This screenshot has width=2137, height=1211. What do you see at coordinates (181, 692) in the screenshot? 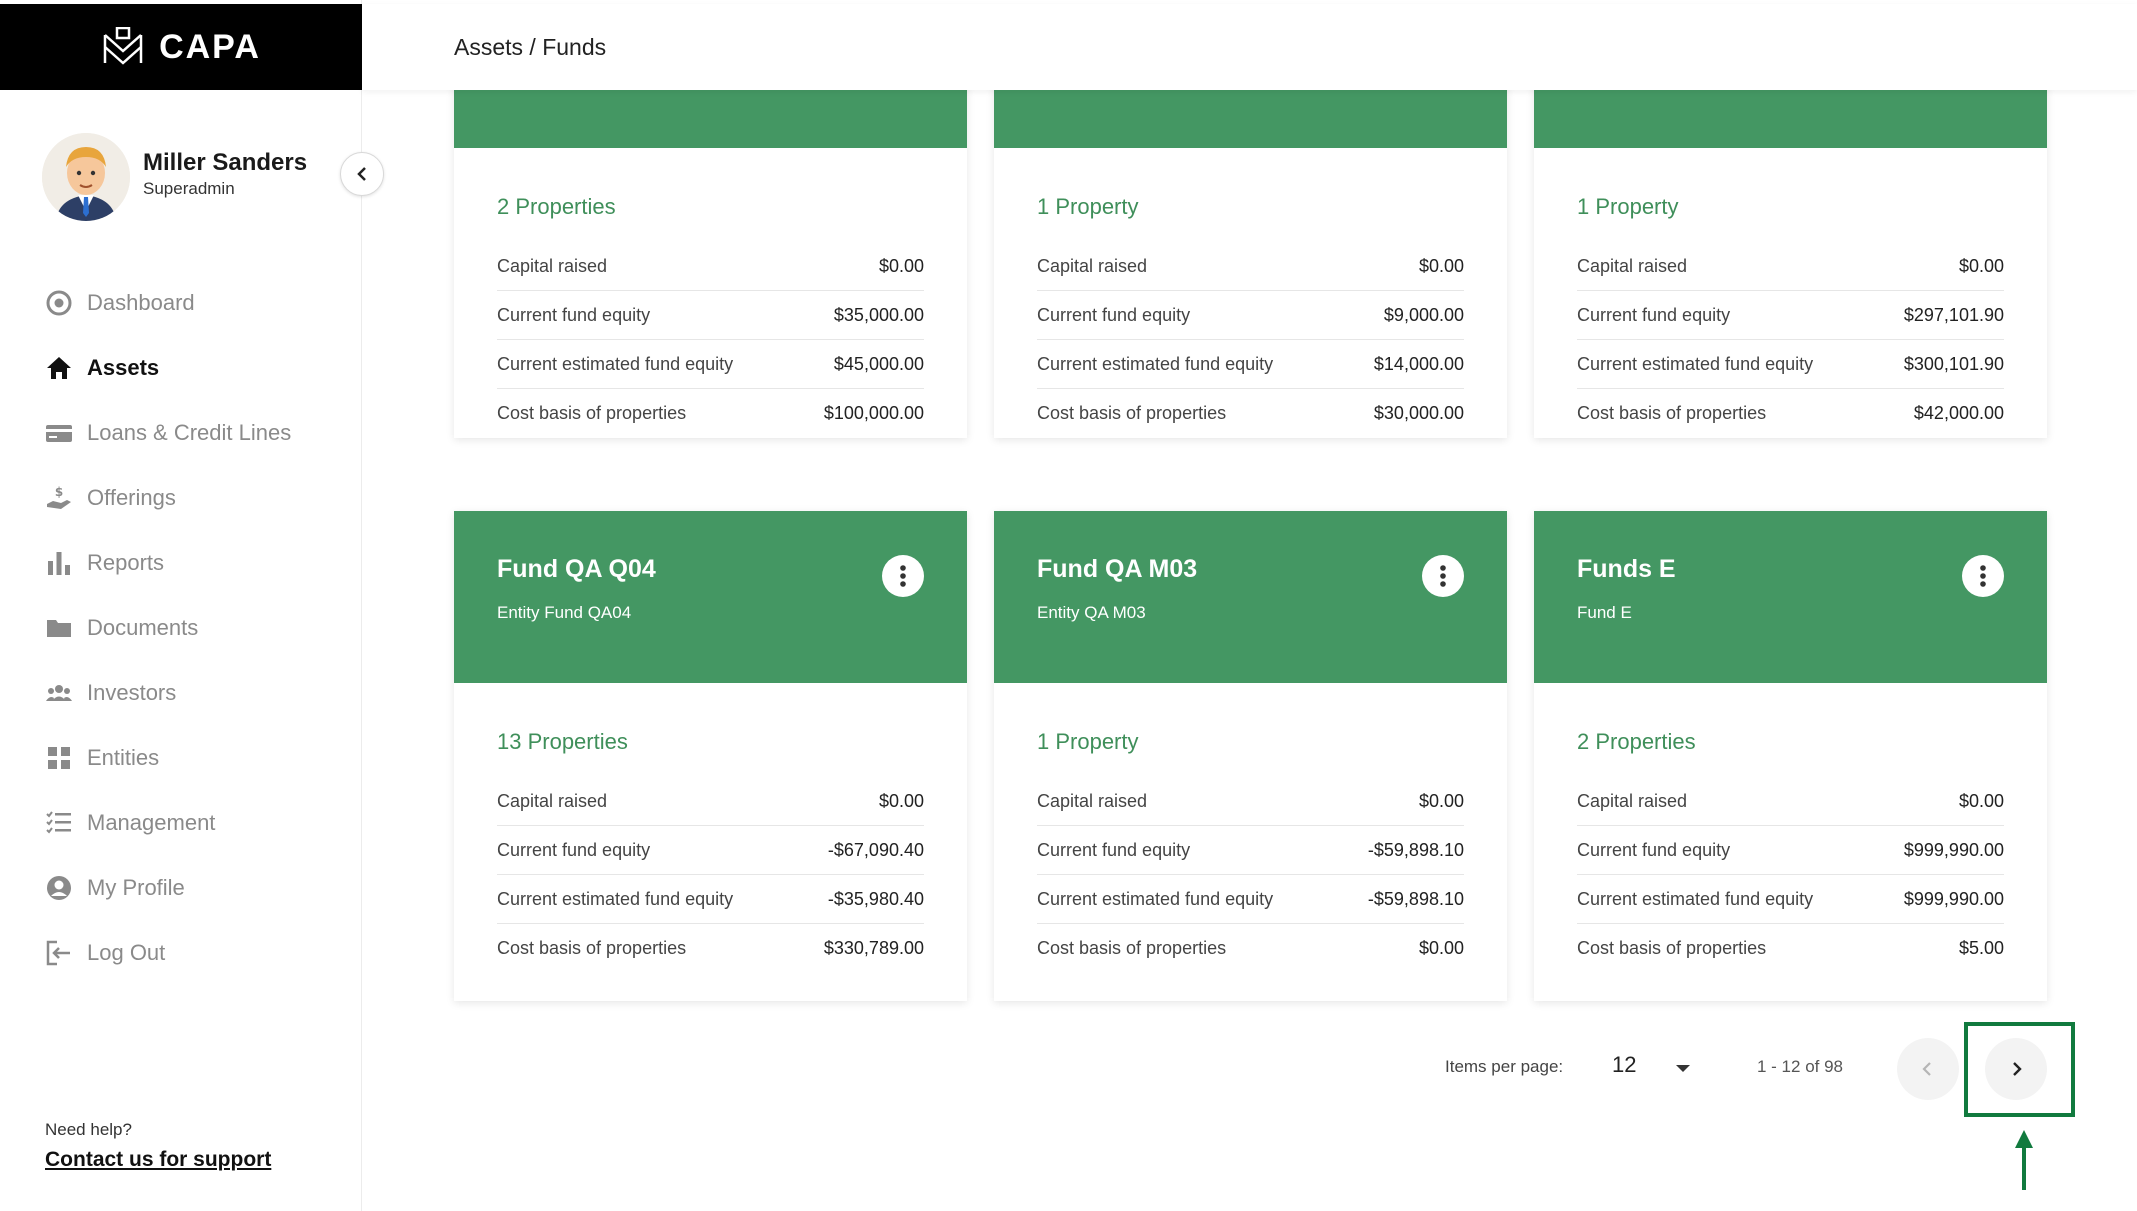
I see `nav-item-investors: Investors` at bounding box center [181, 692].